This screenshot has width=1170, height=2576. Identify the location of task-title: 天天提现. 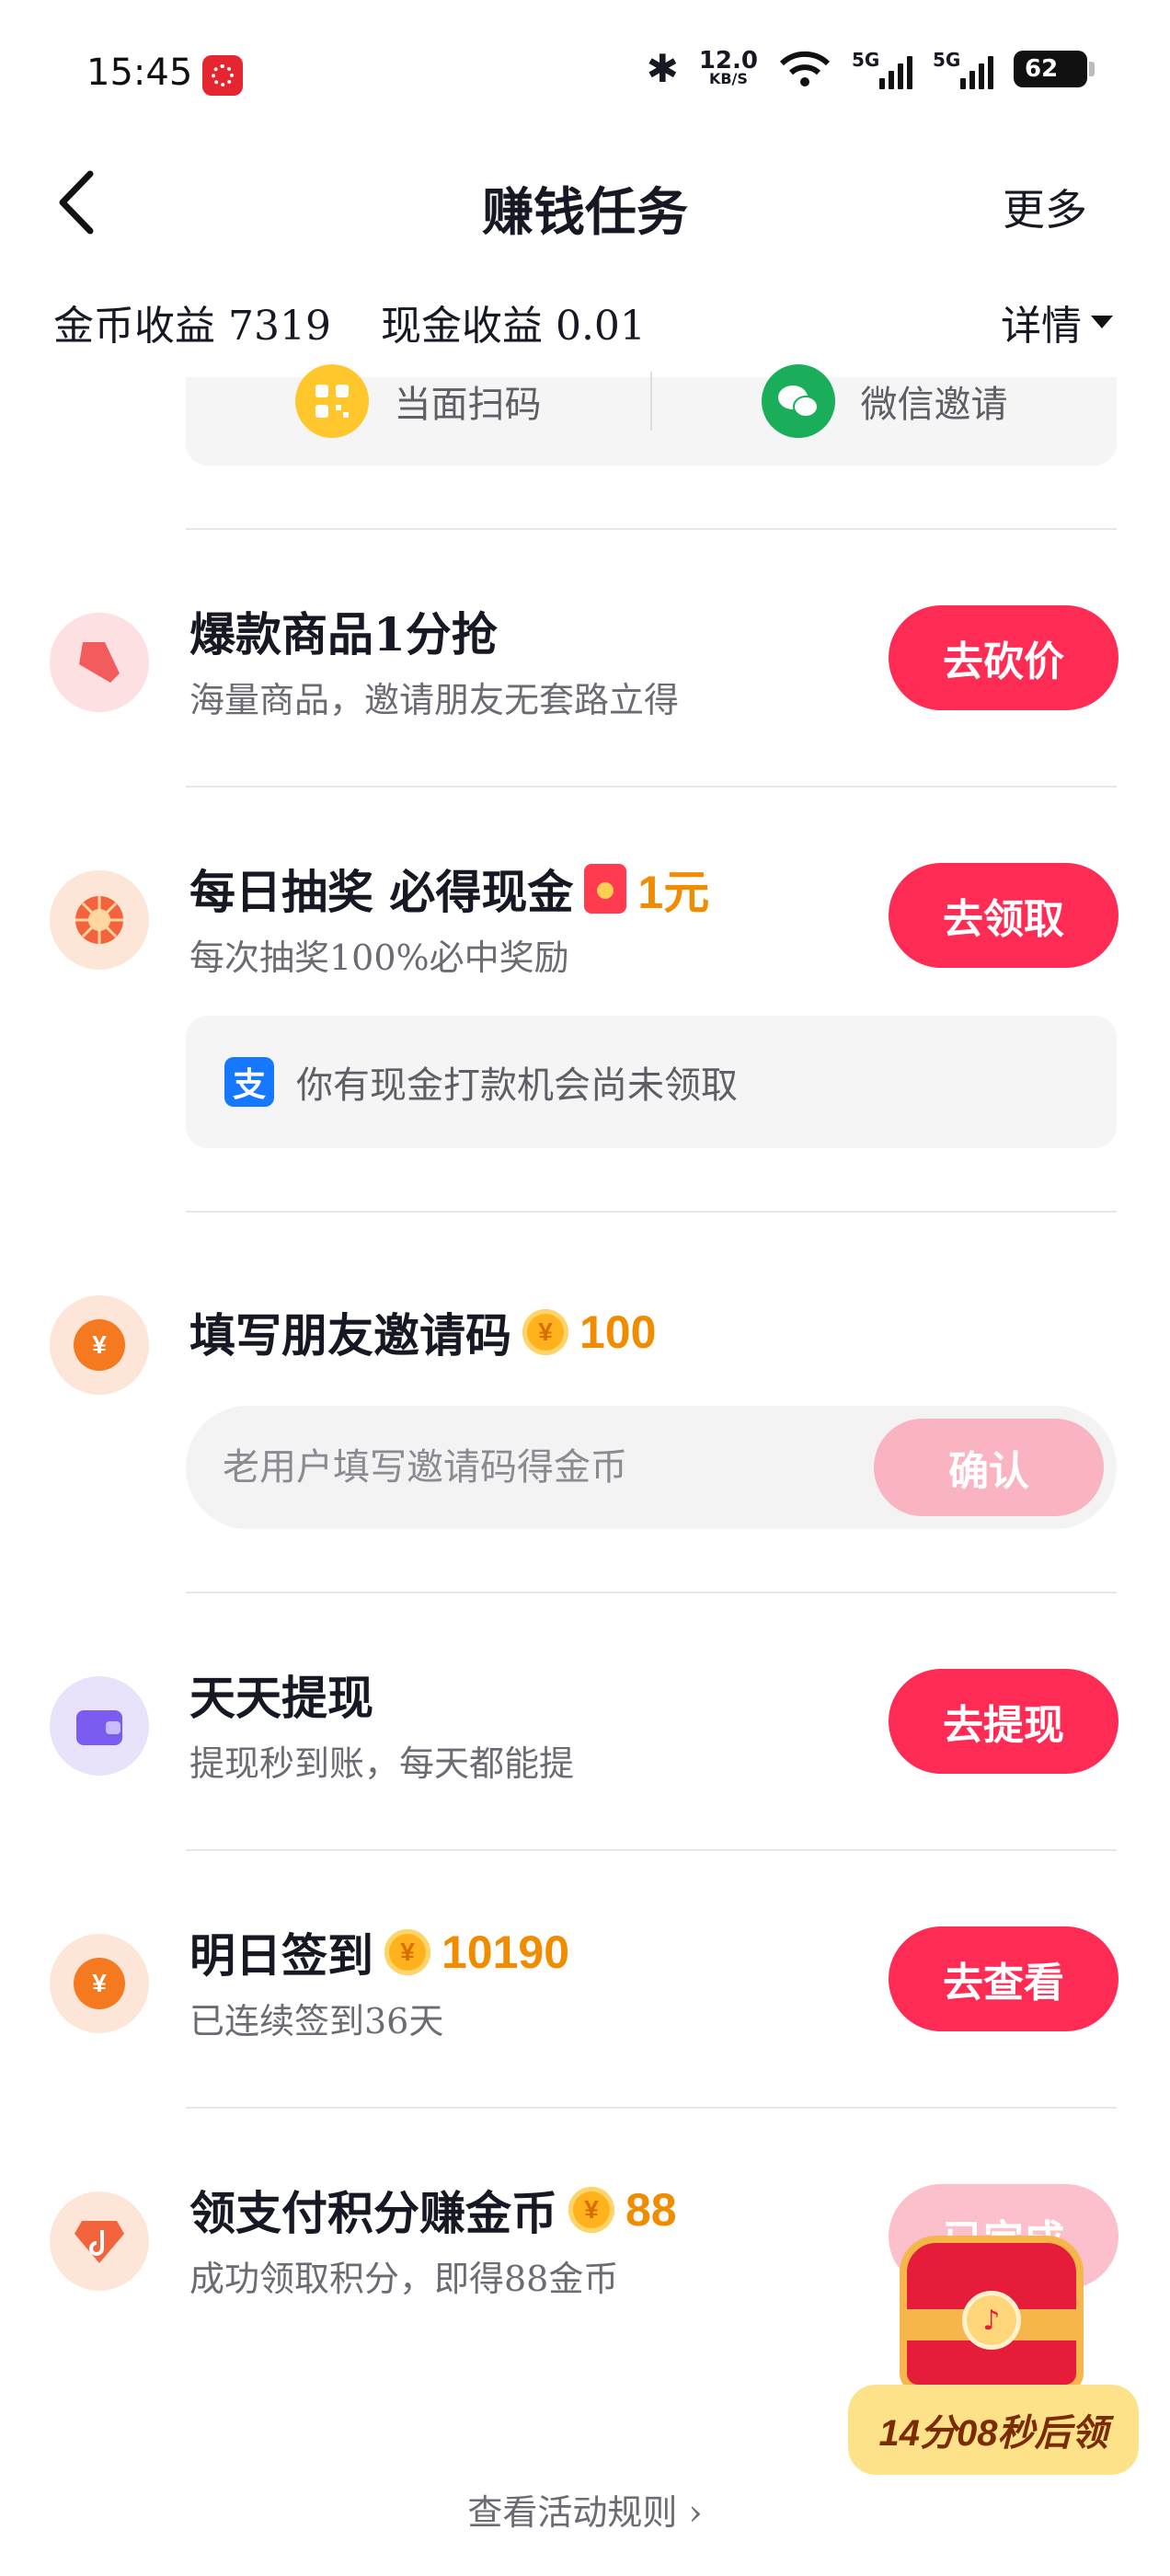
(281, 1695).